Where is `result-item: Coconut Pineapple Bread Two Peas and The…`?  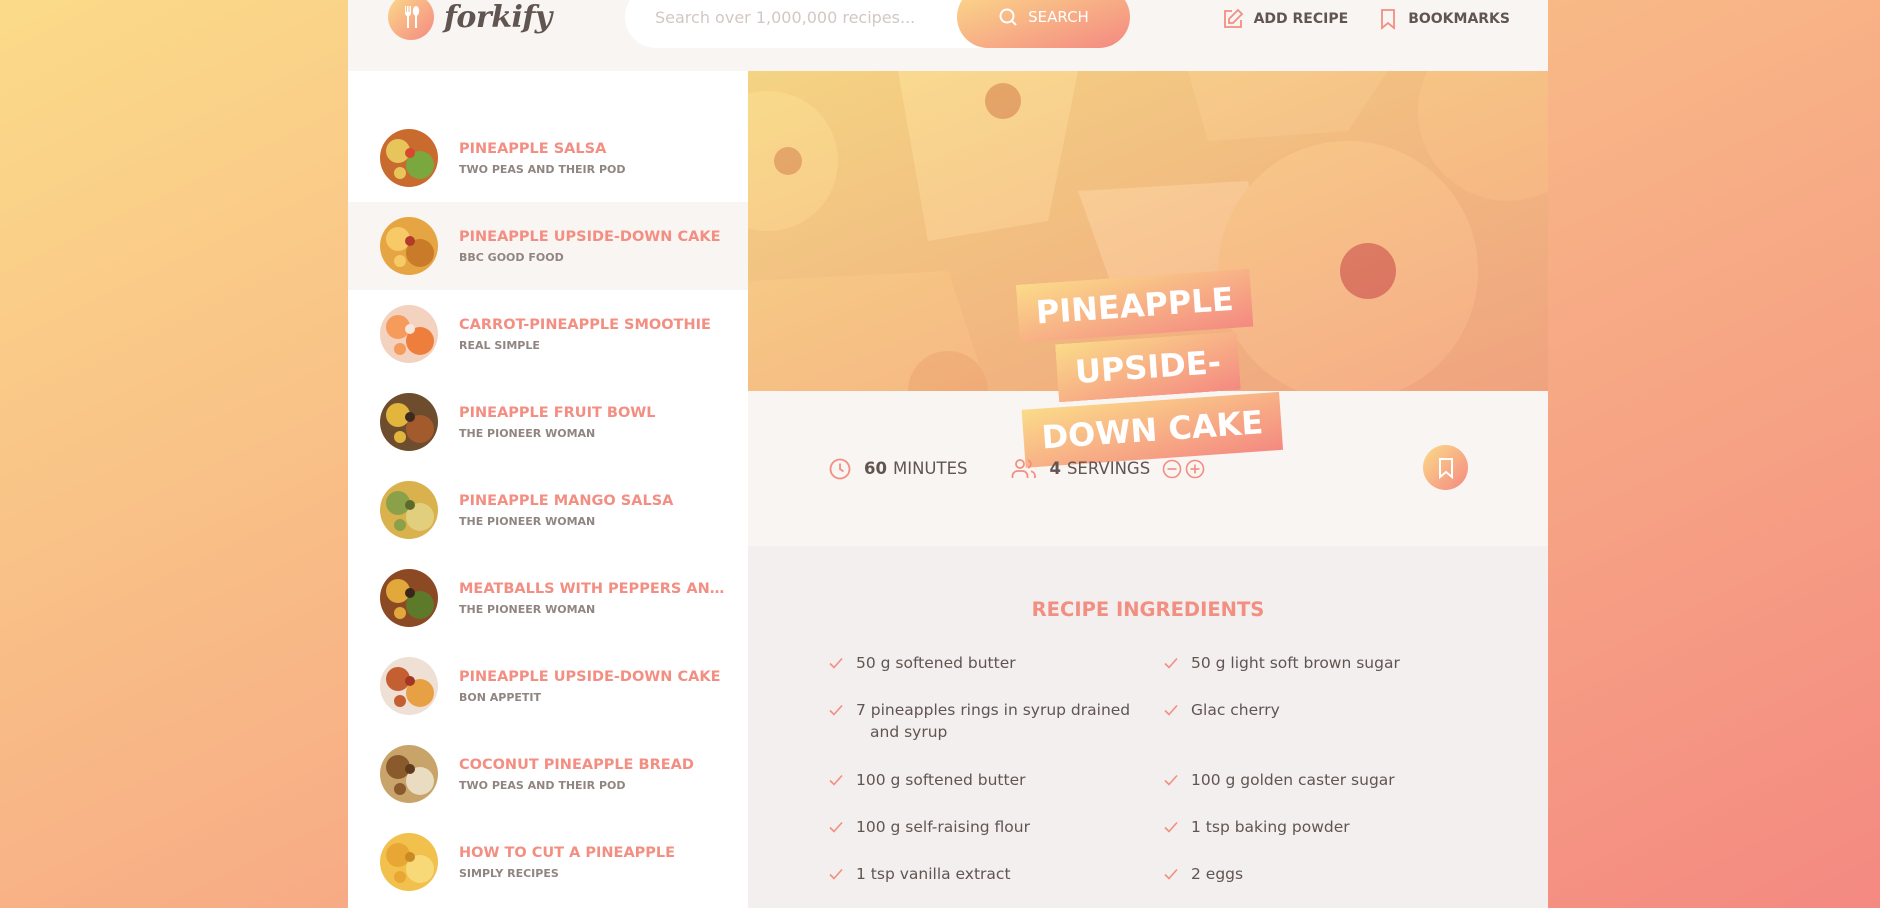
result-item: Coconut Pineapple Bread Two Peas and The… is located at coordinates (548, 774).